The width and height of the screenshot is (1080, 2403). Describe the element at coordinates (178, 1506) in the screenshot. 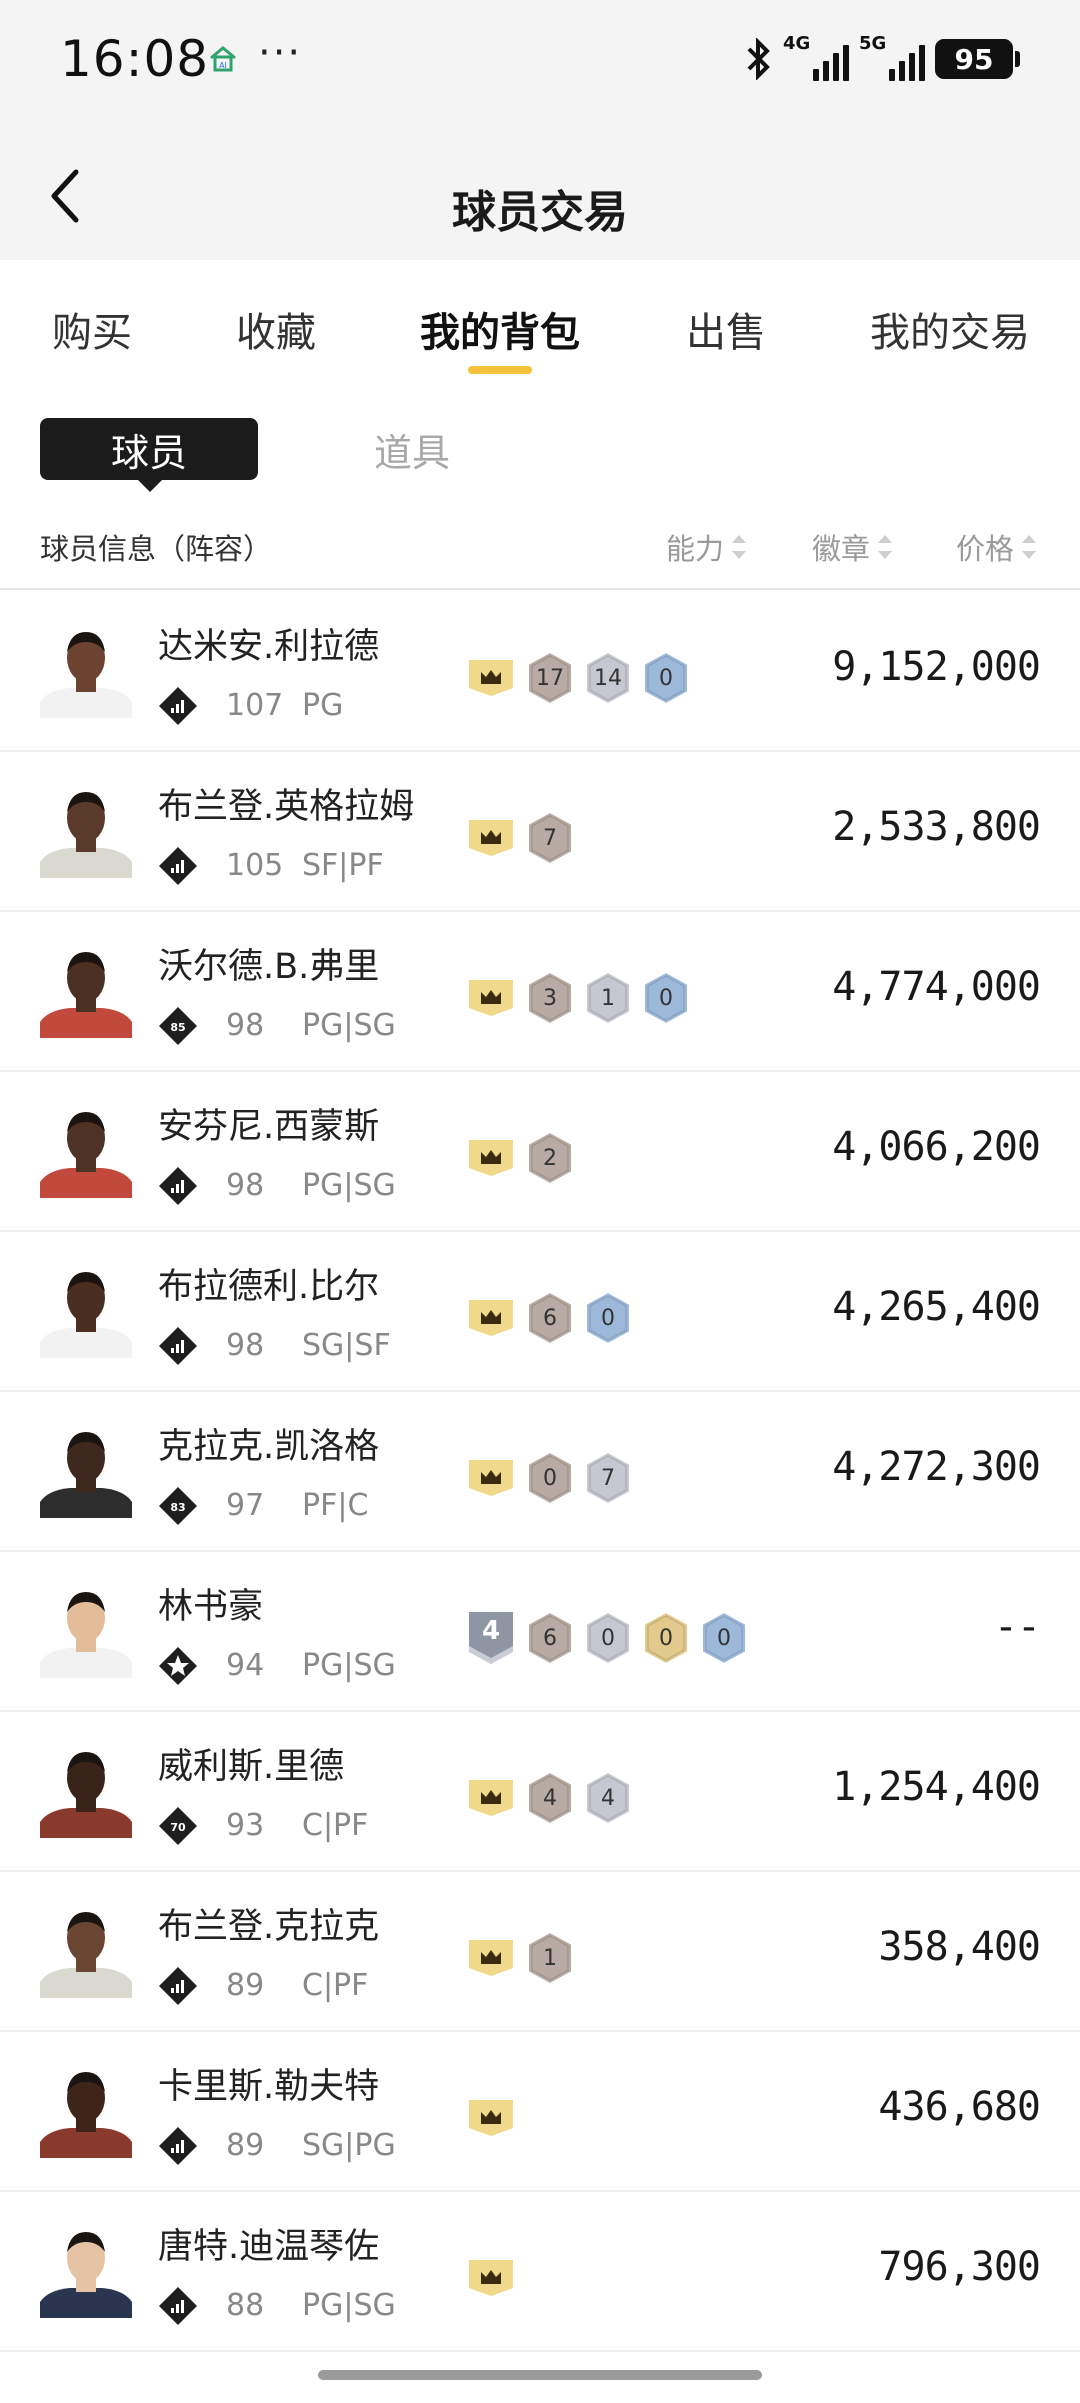

I see `number-rank-icon: 83` at that location.